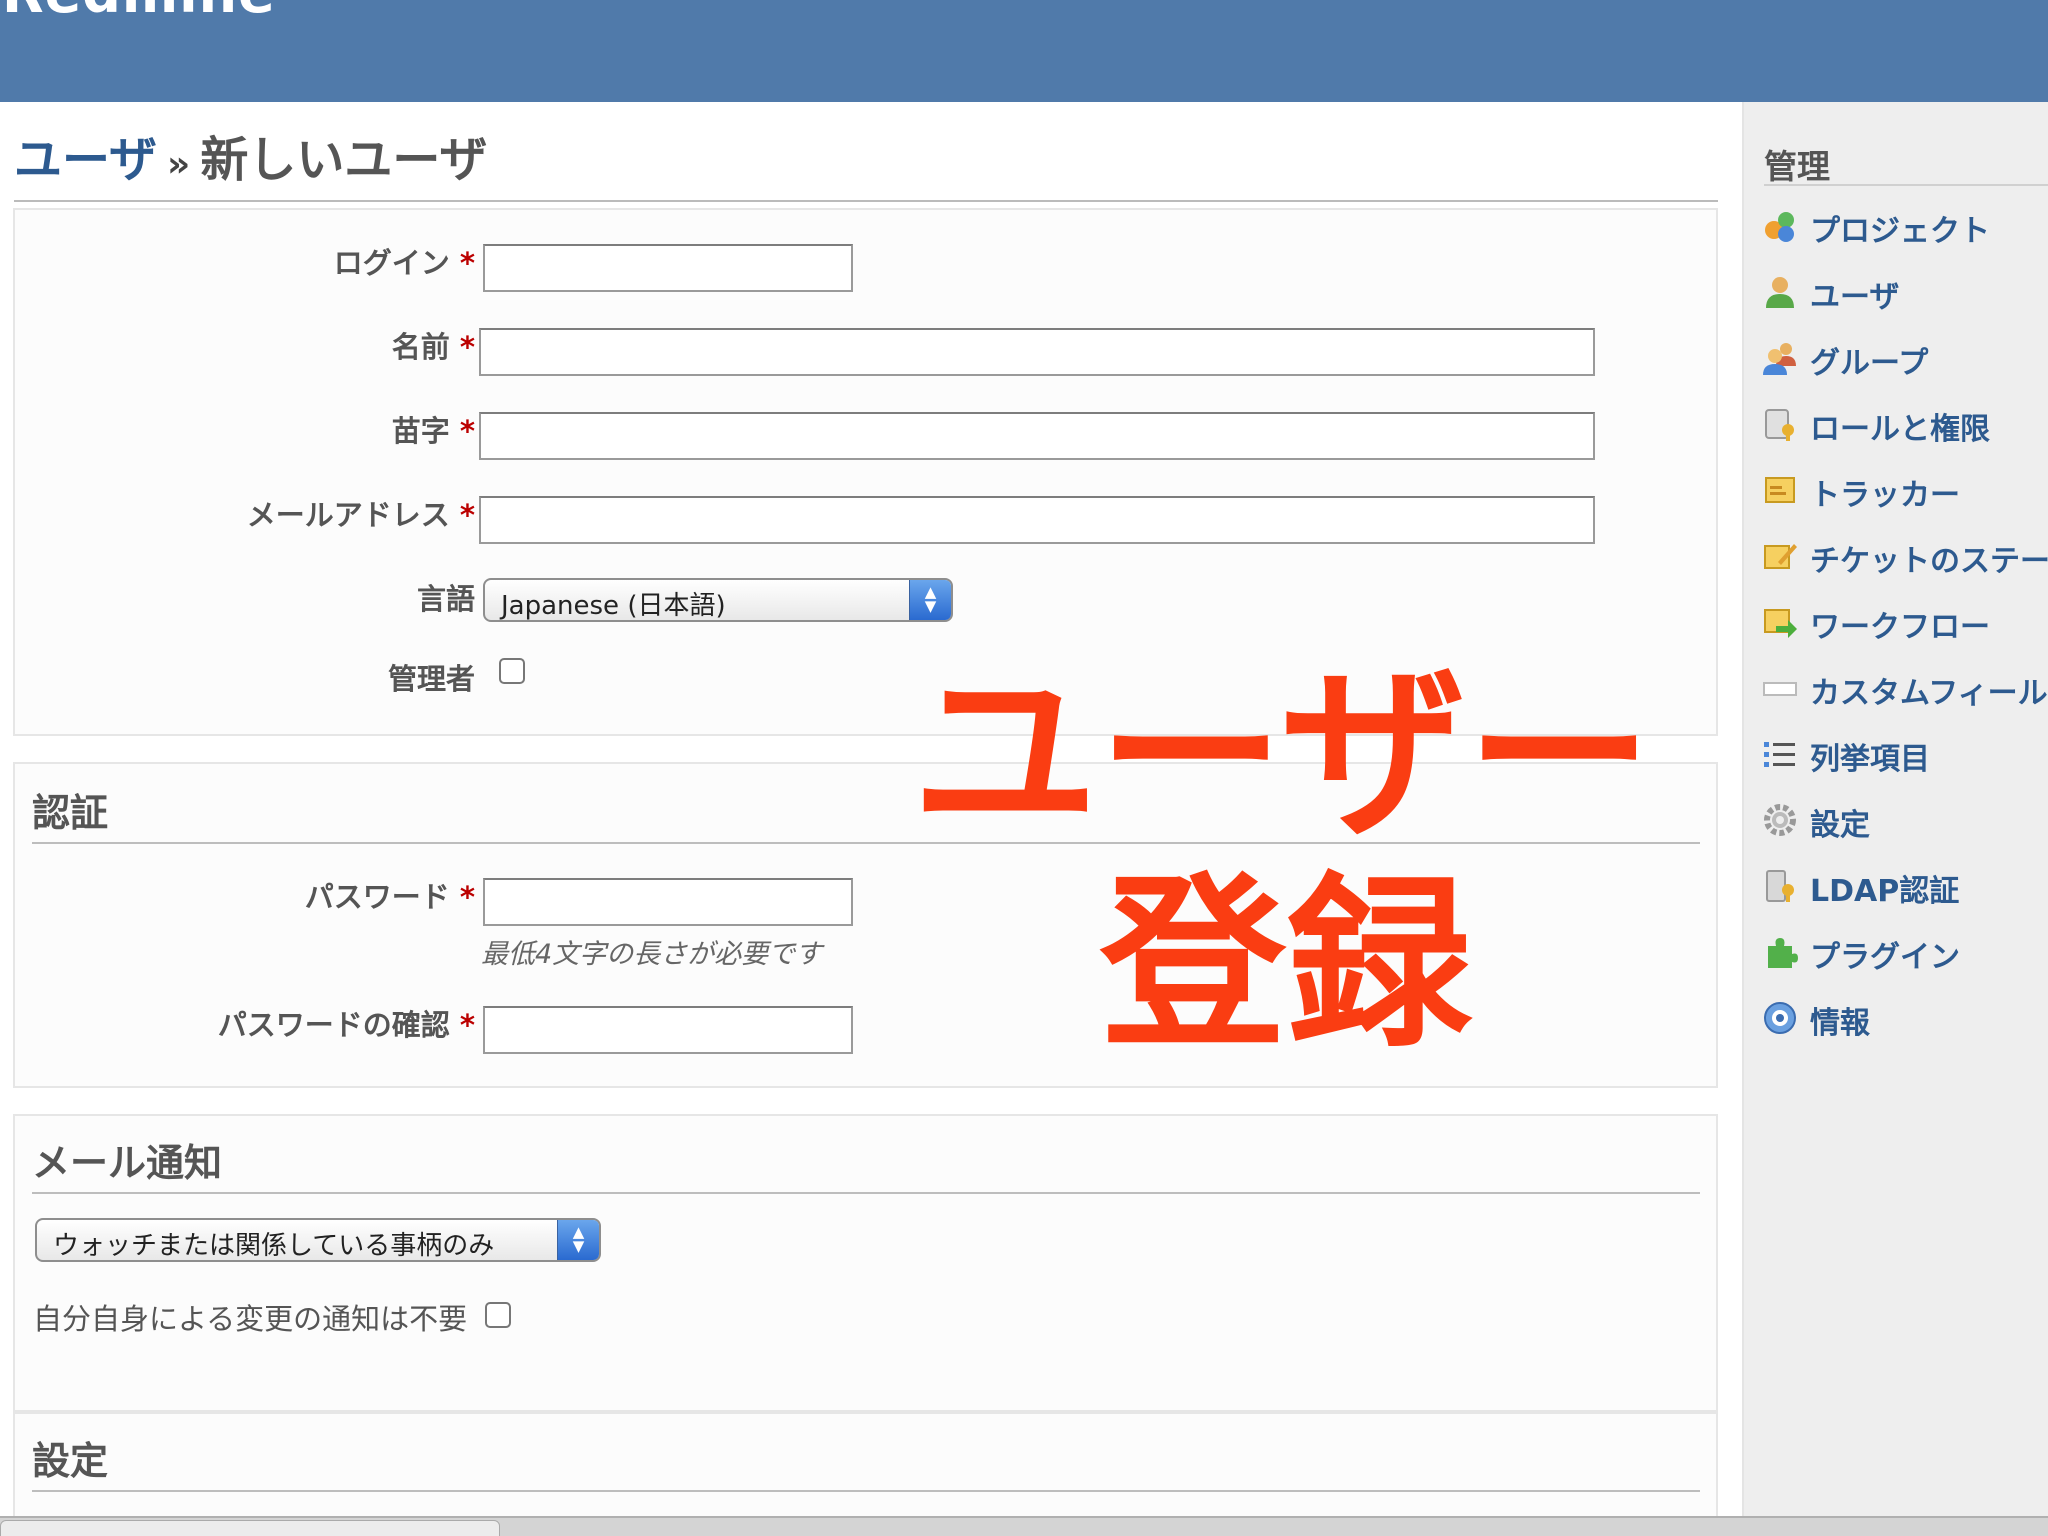  What do you see at coordinates (1855, 297) in the screenshot?
I see `sidebar-item-label: ユーザ` at bounding box center [1855, 297].